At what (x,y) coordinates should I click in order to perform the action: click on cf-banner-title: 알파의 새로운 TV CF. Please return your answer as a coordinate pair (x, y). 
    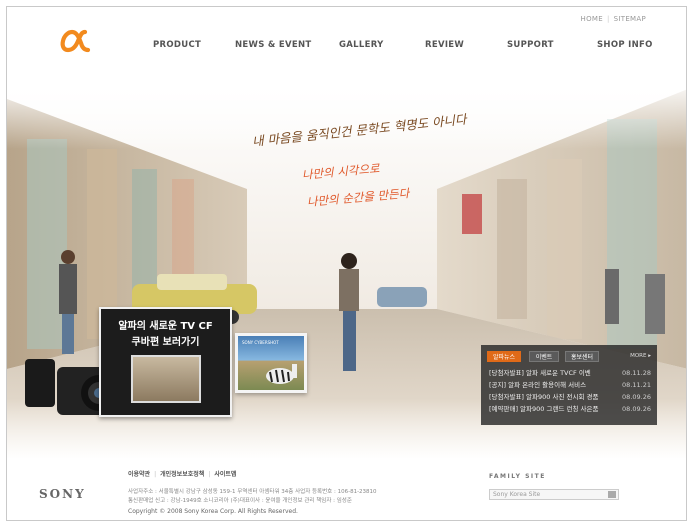
    Looking at the image, I should click on (165, 326).